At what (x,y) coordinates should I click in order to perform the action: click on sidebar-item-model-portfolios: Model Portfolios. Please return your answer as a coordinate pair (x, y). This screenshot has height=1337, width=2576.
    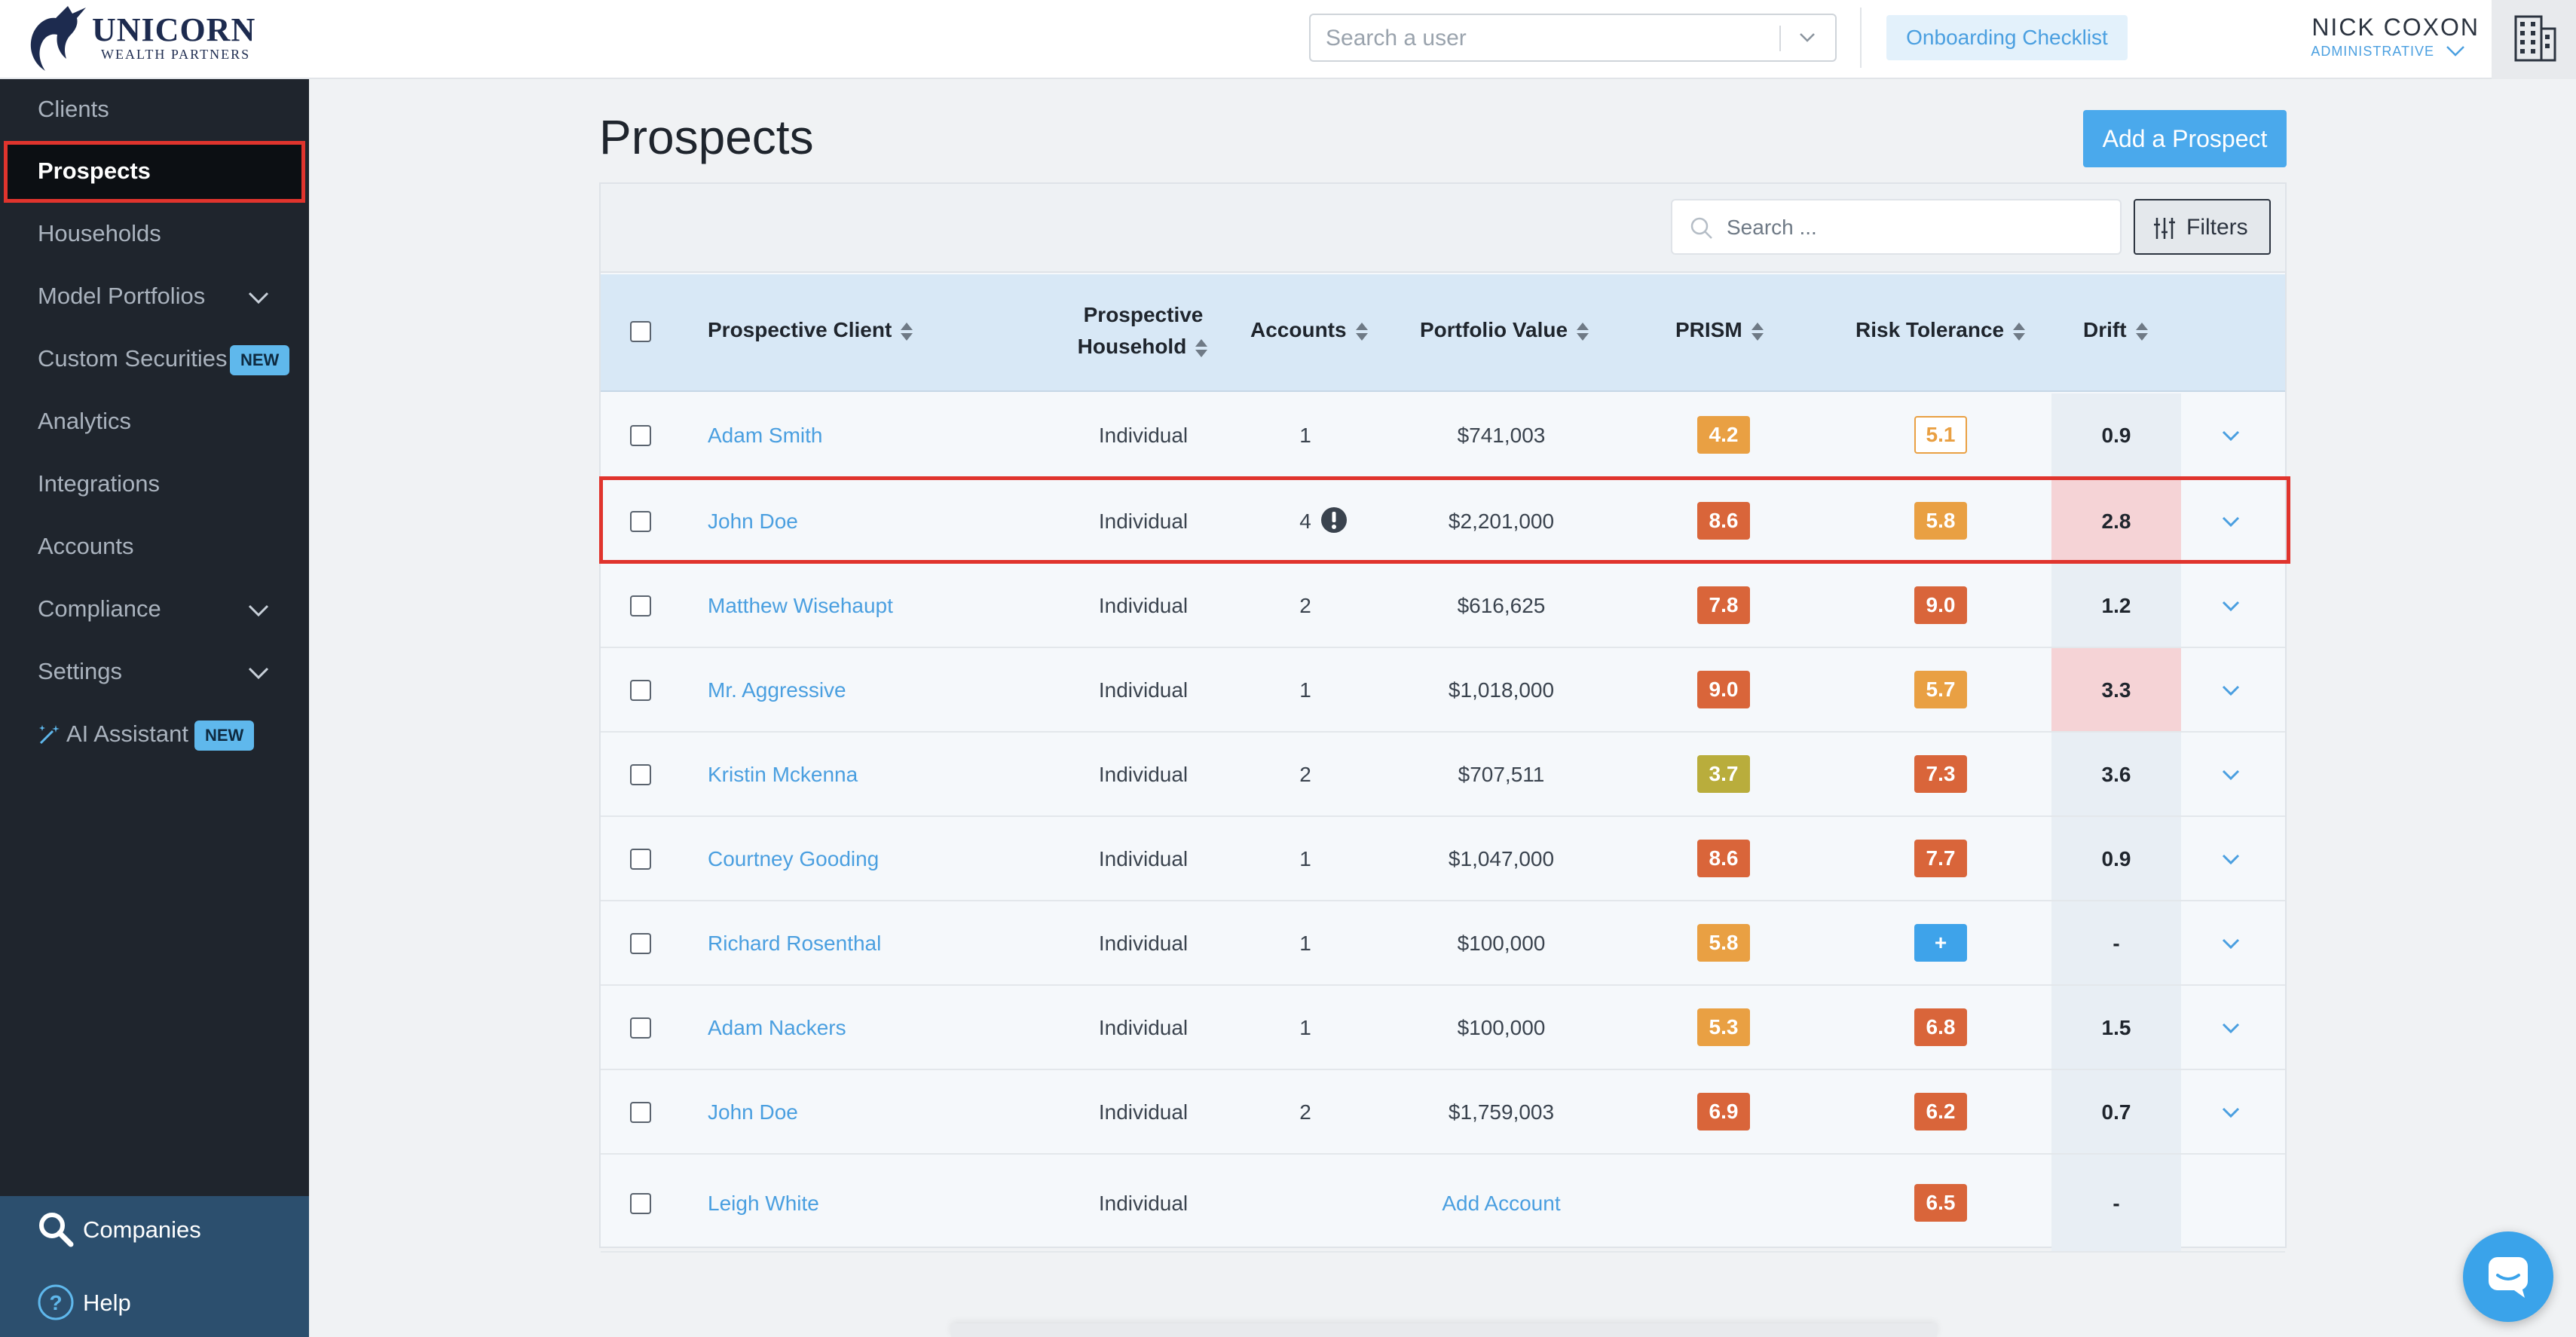
    Looking at the image, I should click on (154, 297).